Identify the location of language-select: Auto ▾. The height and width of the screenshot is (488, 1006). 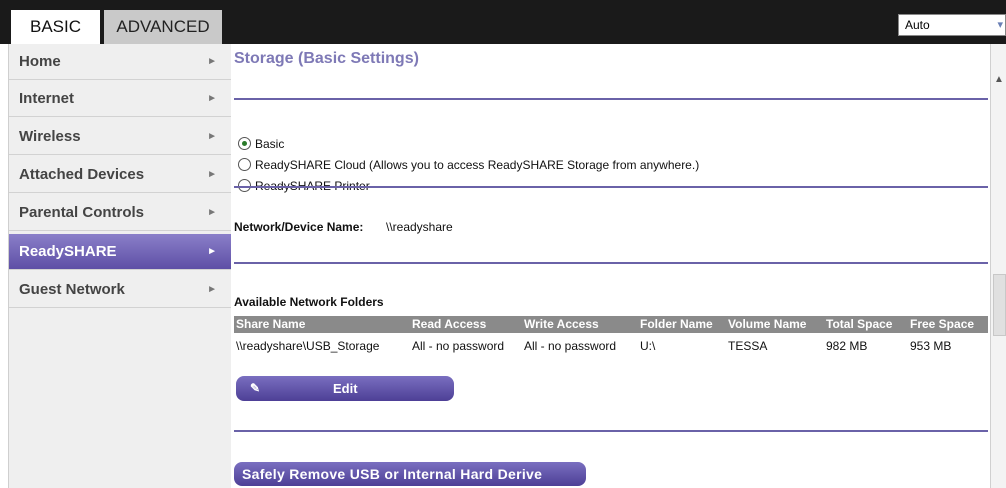
(952, 25).